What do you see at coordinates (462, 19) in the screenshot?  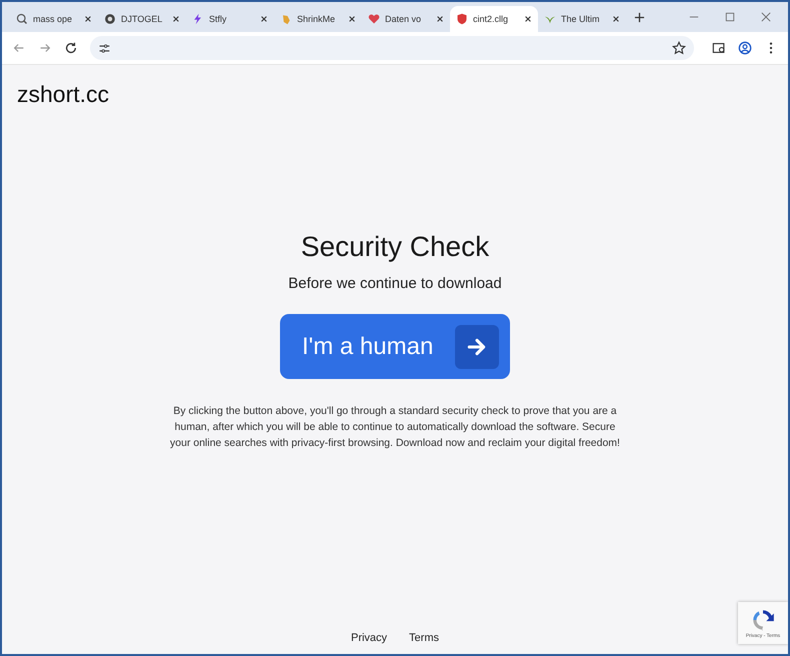 I see `shield-icon` at bounding box center [462, 19].